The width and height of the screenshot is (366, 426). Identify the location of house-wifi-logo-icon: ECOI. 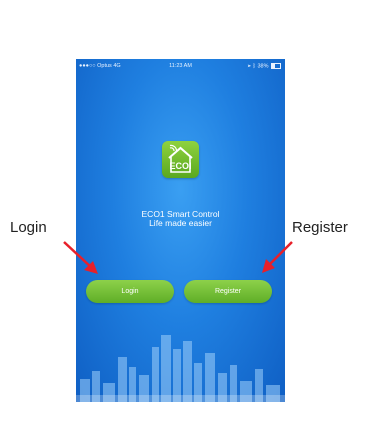
(180, 158).